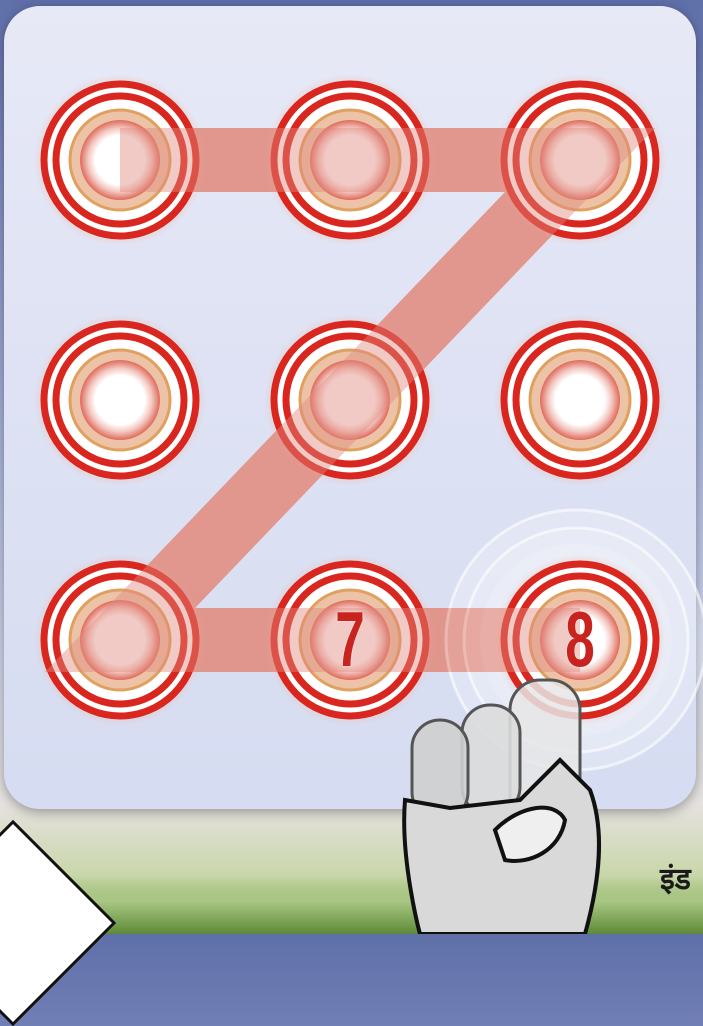 This screenshot has height=1026, width=703. What do you see at coordinates (675, 879) in the screenshot?
I see `caption-text: इंड` at bounding box center [675, 879].